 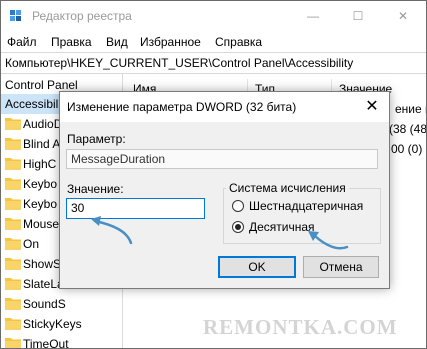 I want to click on hex-radio, so click(x=238, y=206).